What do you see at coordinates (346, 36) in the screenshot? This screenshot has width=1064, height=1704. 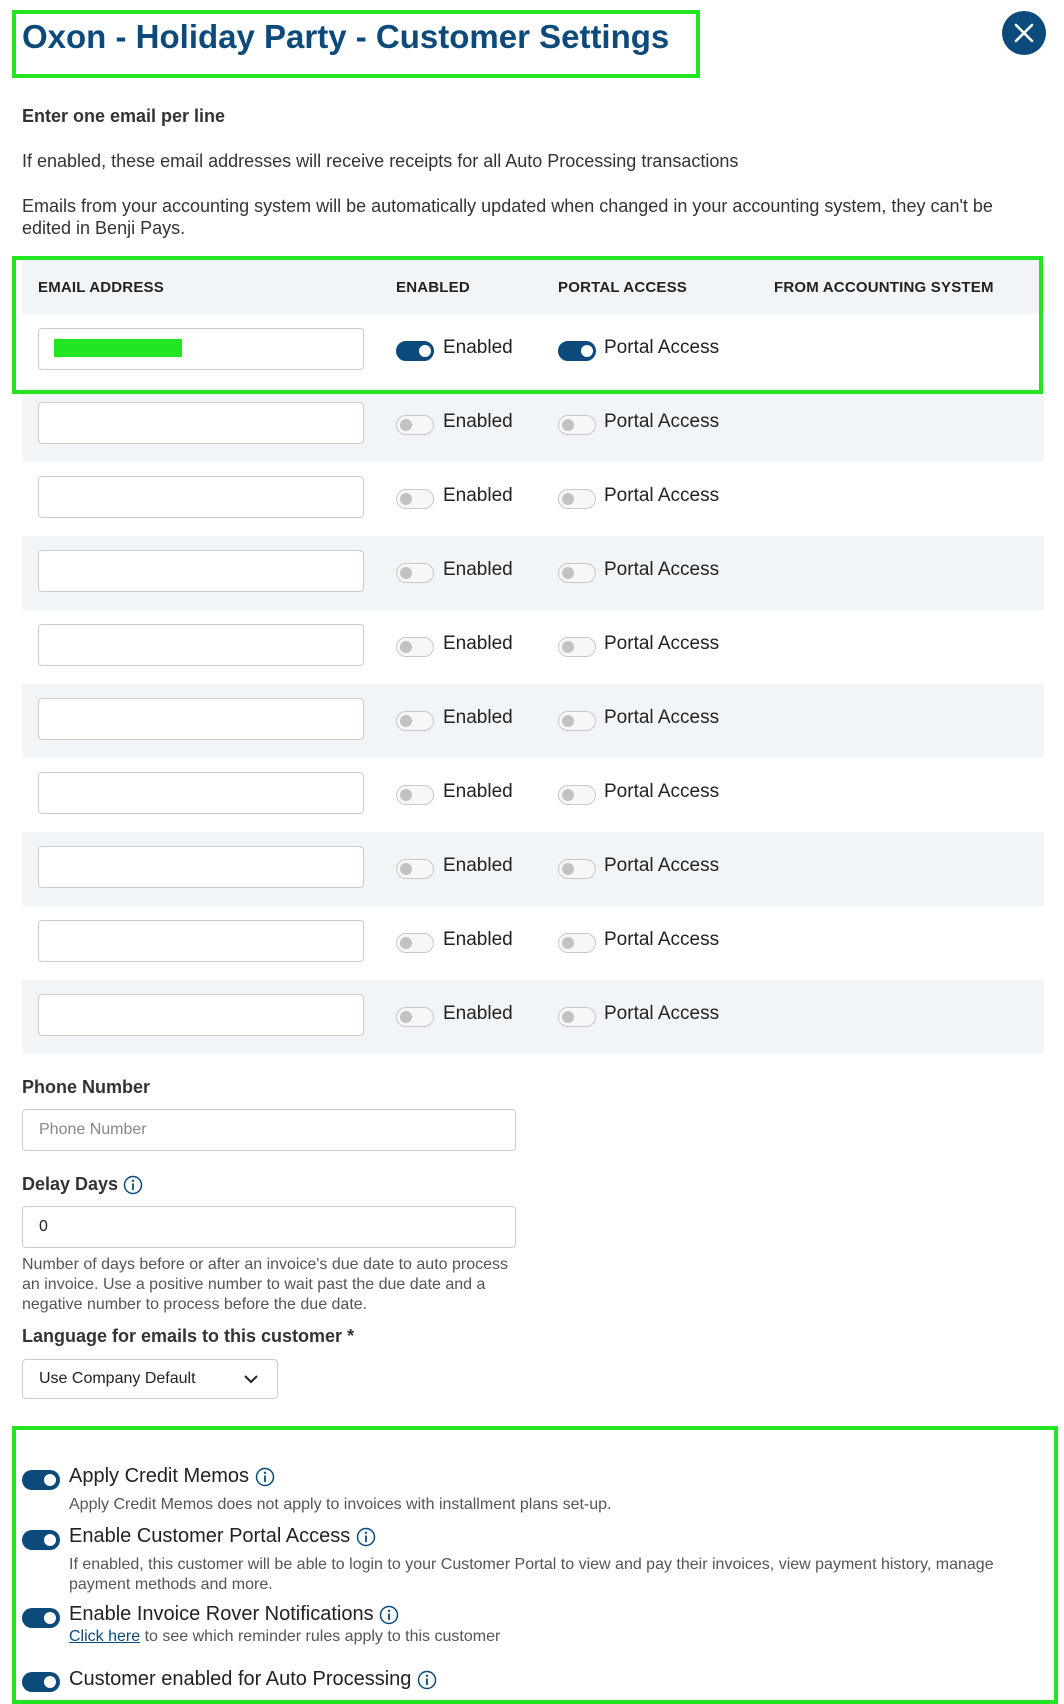 I see `page-title: Oxon - Holiday Party - Customer Settings` at bounding box center [346, 36].